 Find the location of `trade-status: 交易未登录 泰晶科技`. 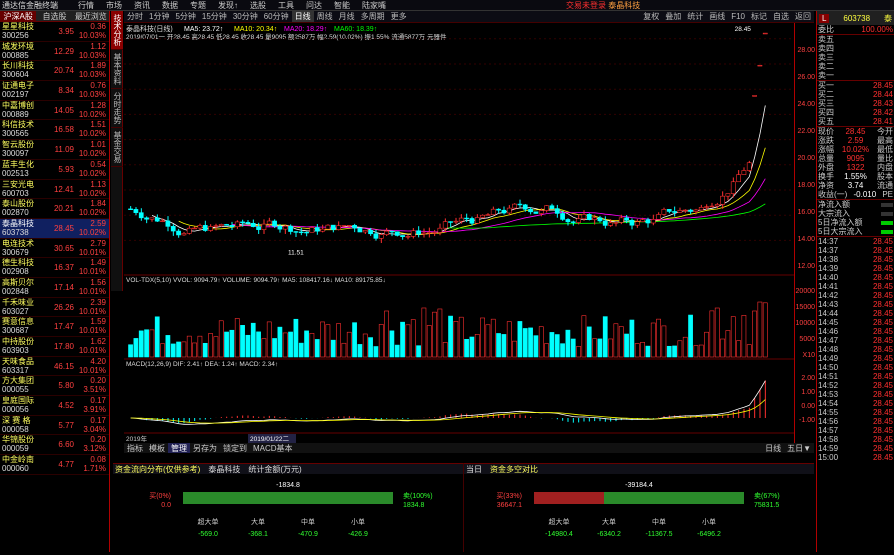

trade-status: 交易未登录 泰晶科技 is located at coordinates (603, 5).